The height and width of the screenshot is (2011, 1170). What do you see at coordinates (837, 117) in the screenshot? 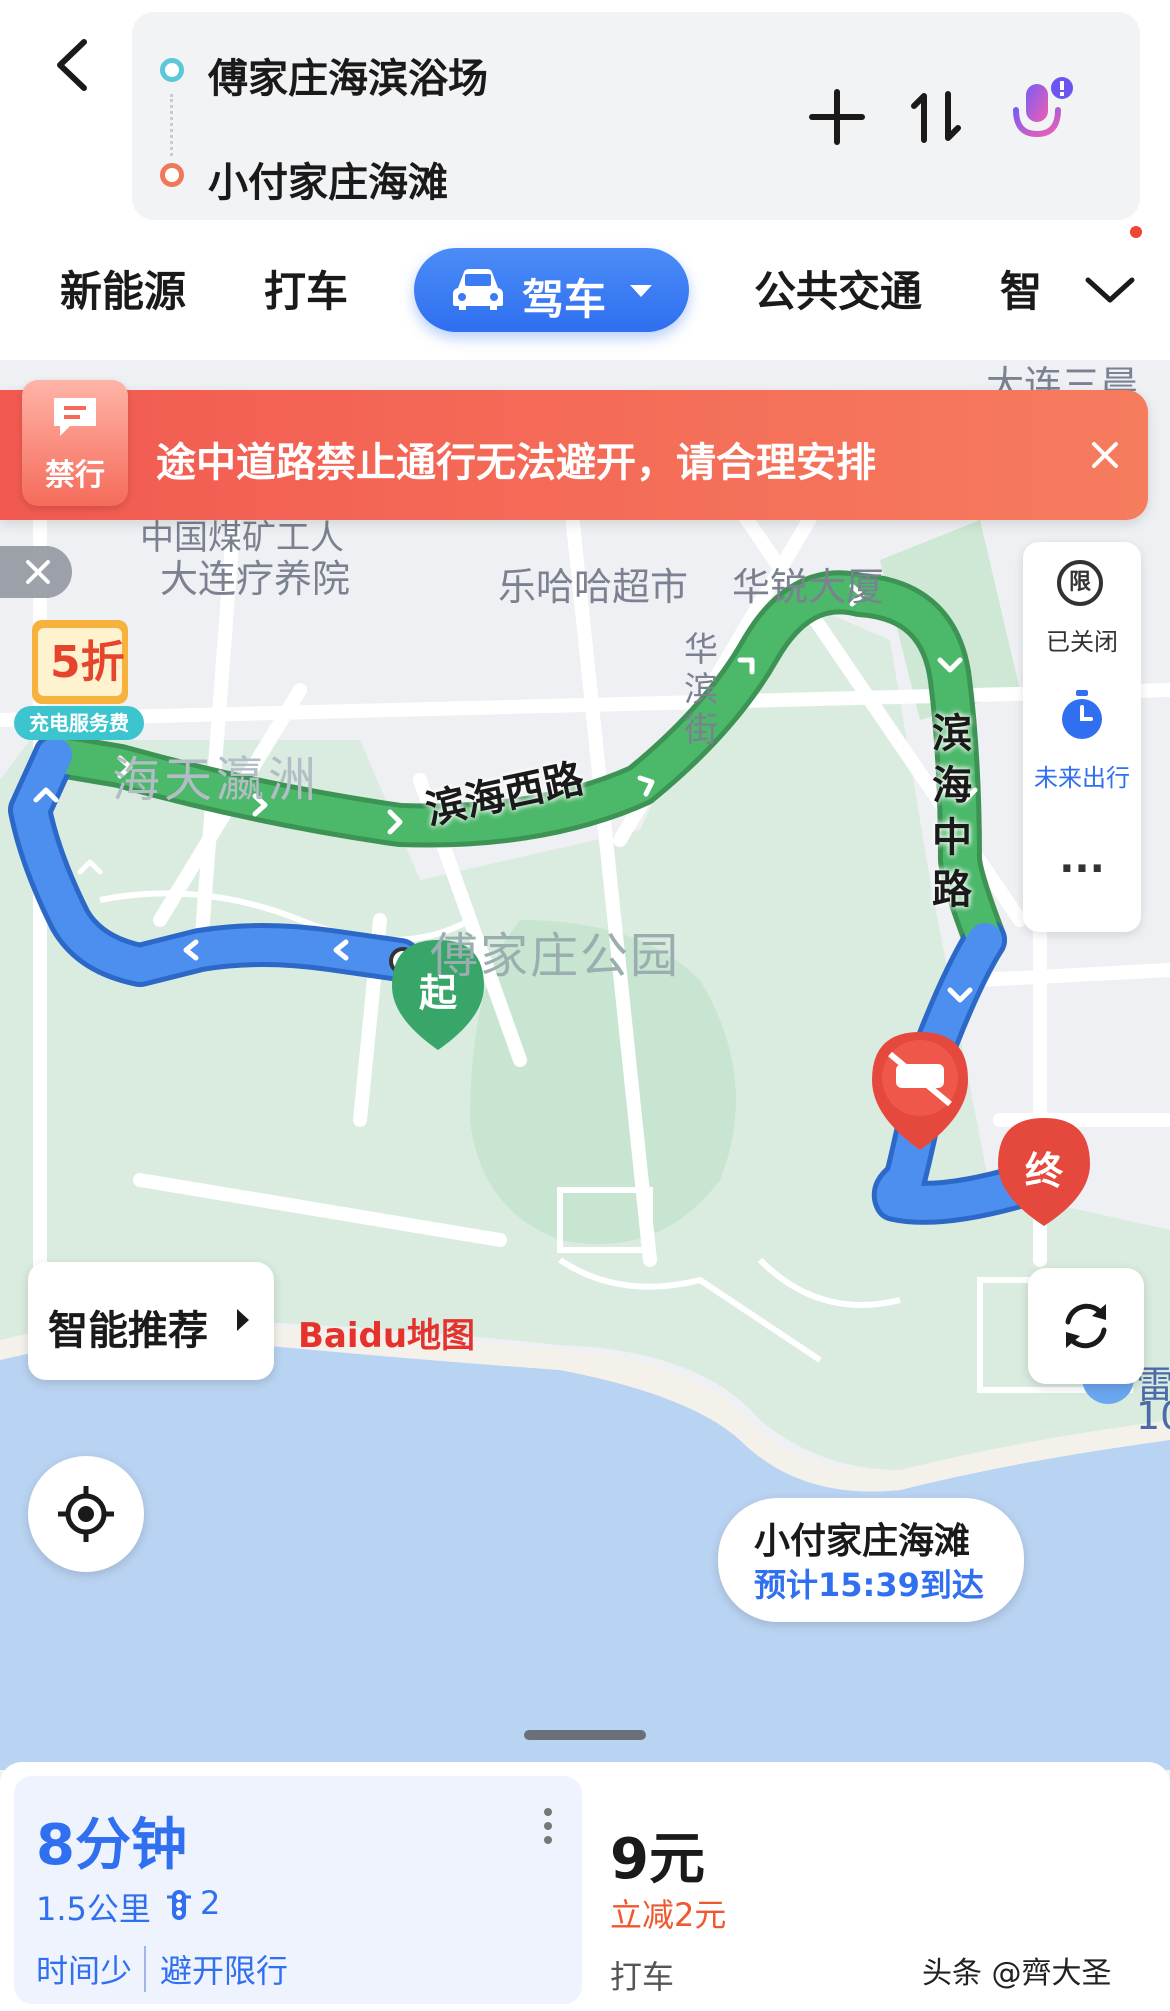
I see `plus-icon` at bounding box center [837, 117].